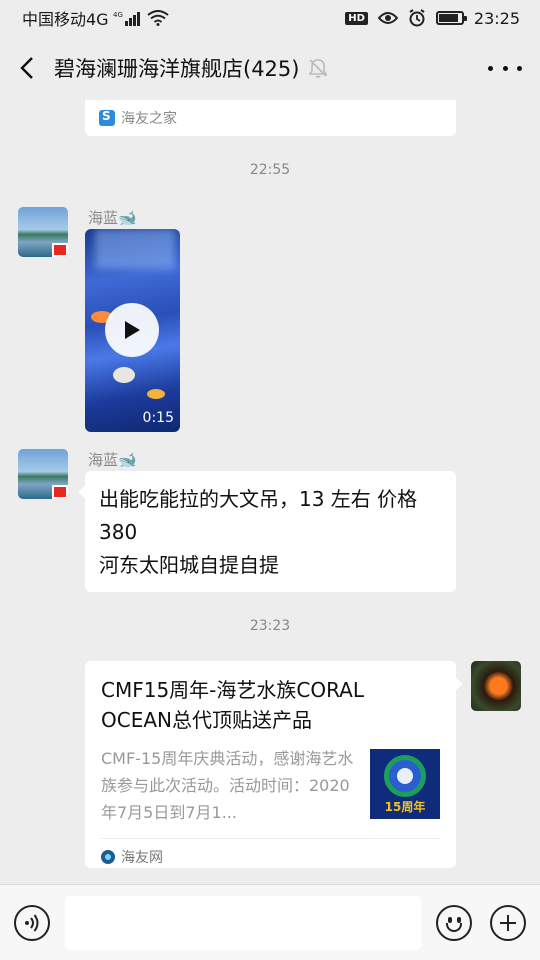 The height and width of the screenshot is (960, 540). I want to click on carrier-label: 中国移动4G, so click(65, 19).